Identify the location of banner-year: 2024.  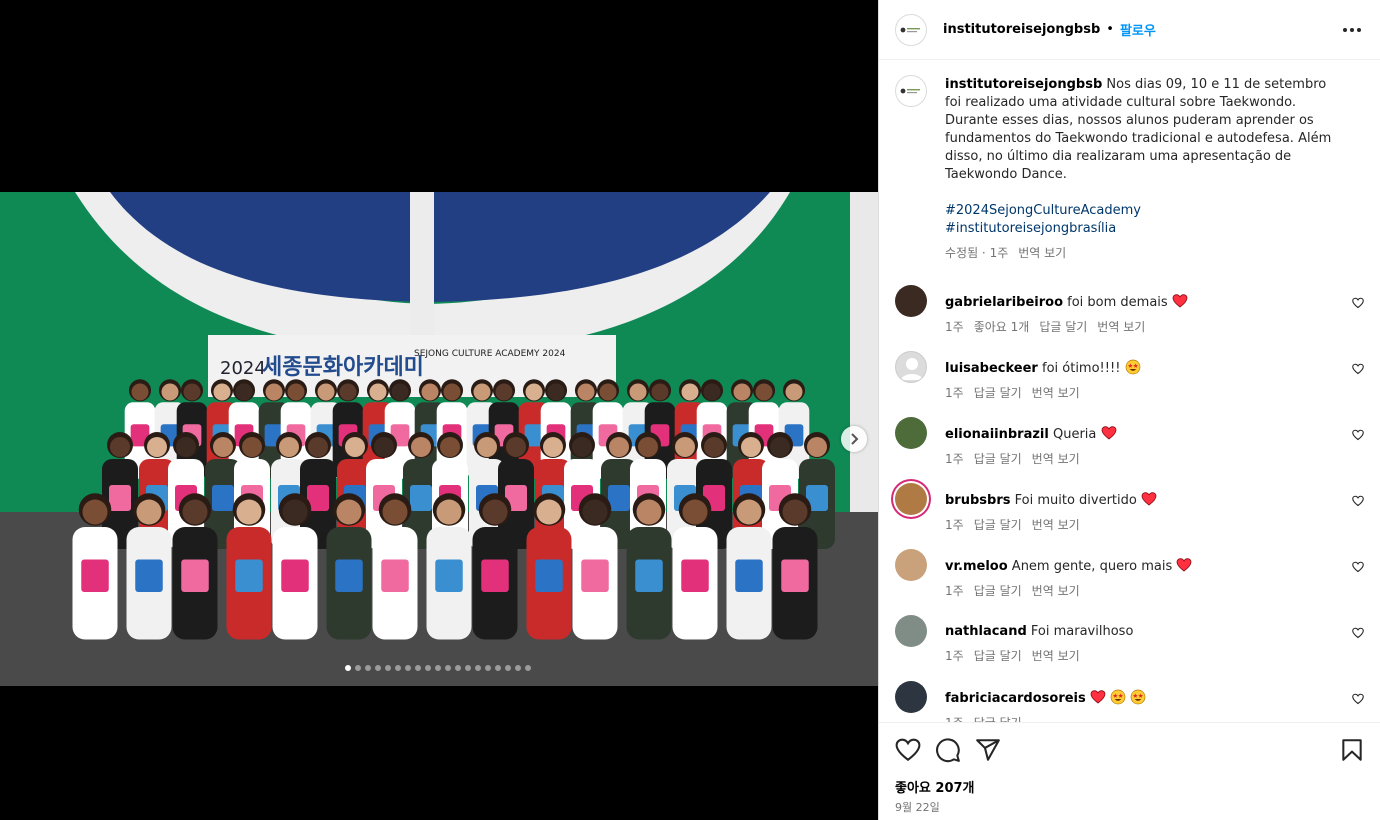
(243, 368).